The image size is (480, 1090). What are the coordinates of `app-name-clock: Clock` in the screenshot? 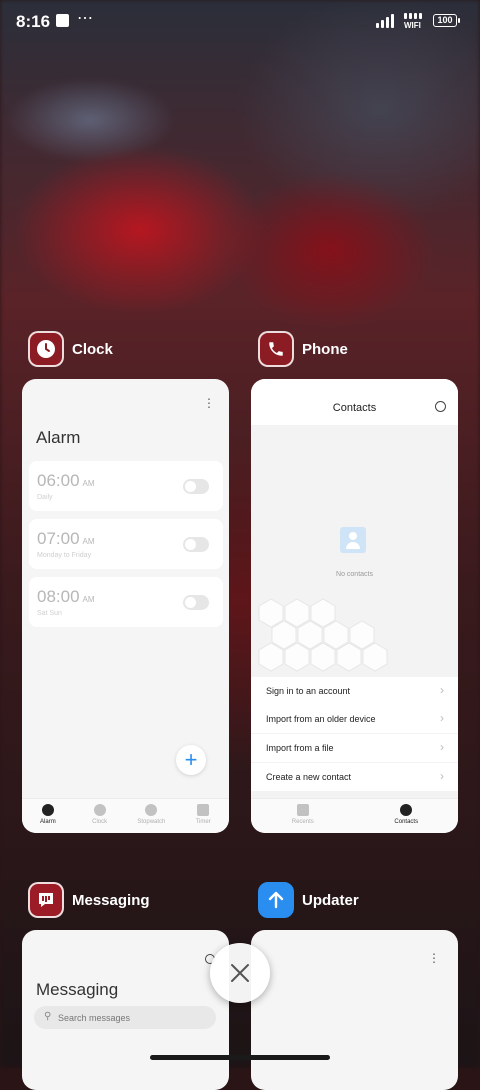 It's located at (92, 349).